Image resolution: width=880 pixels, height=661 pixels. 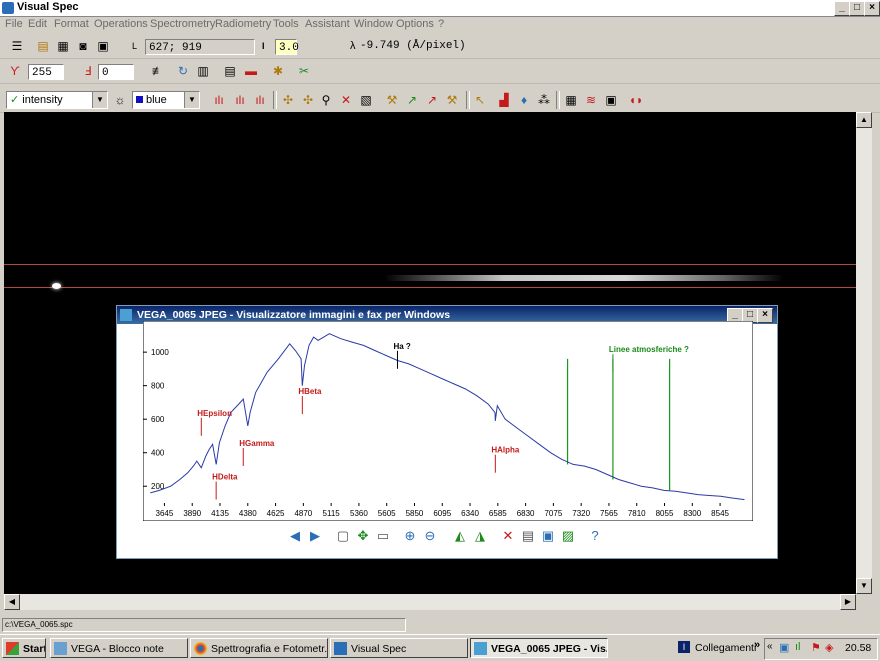 I want to click on graph-icon: ≋, so click(x=591, y=100).